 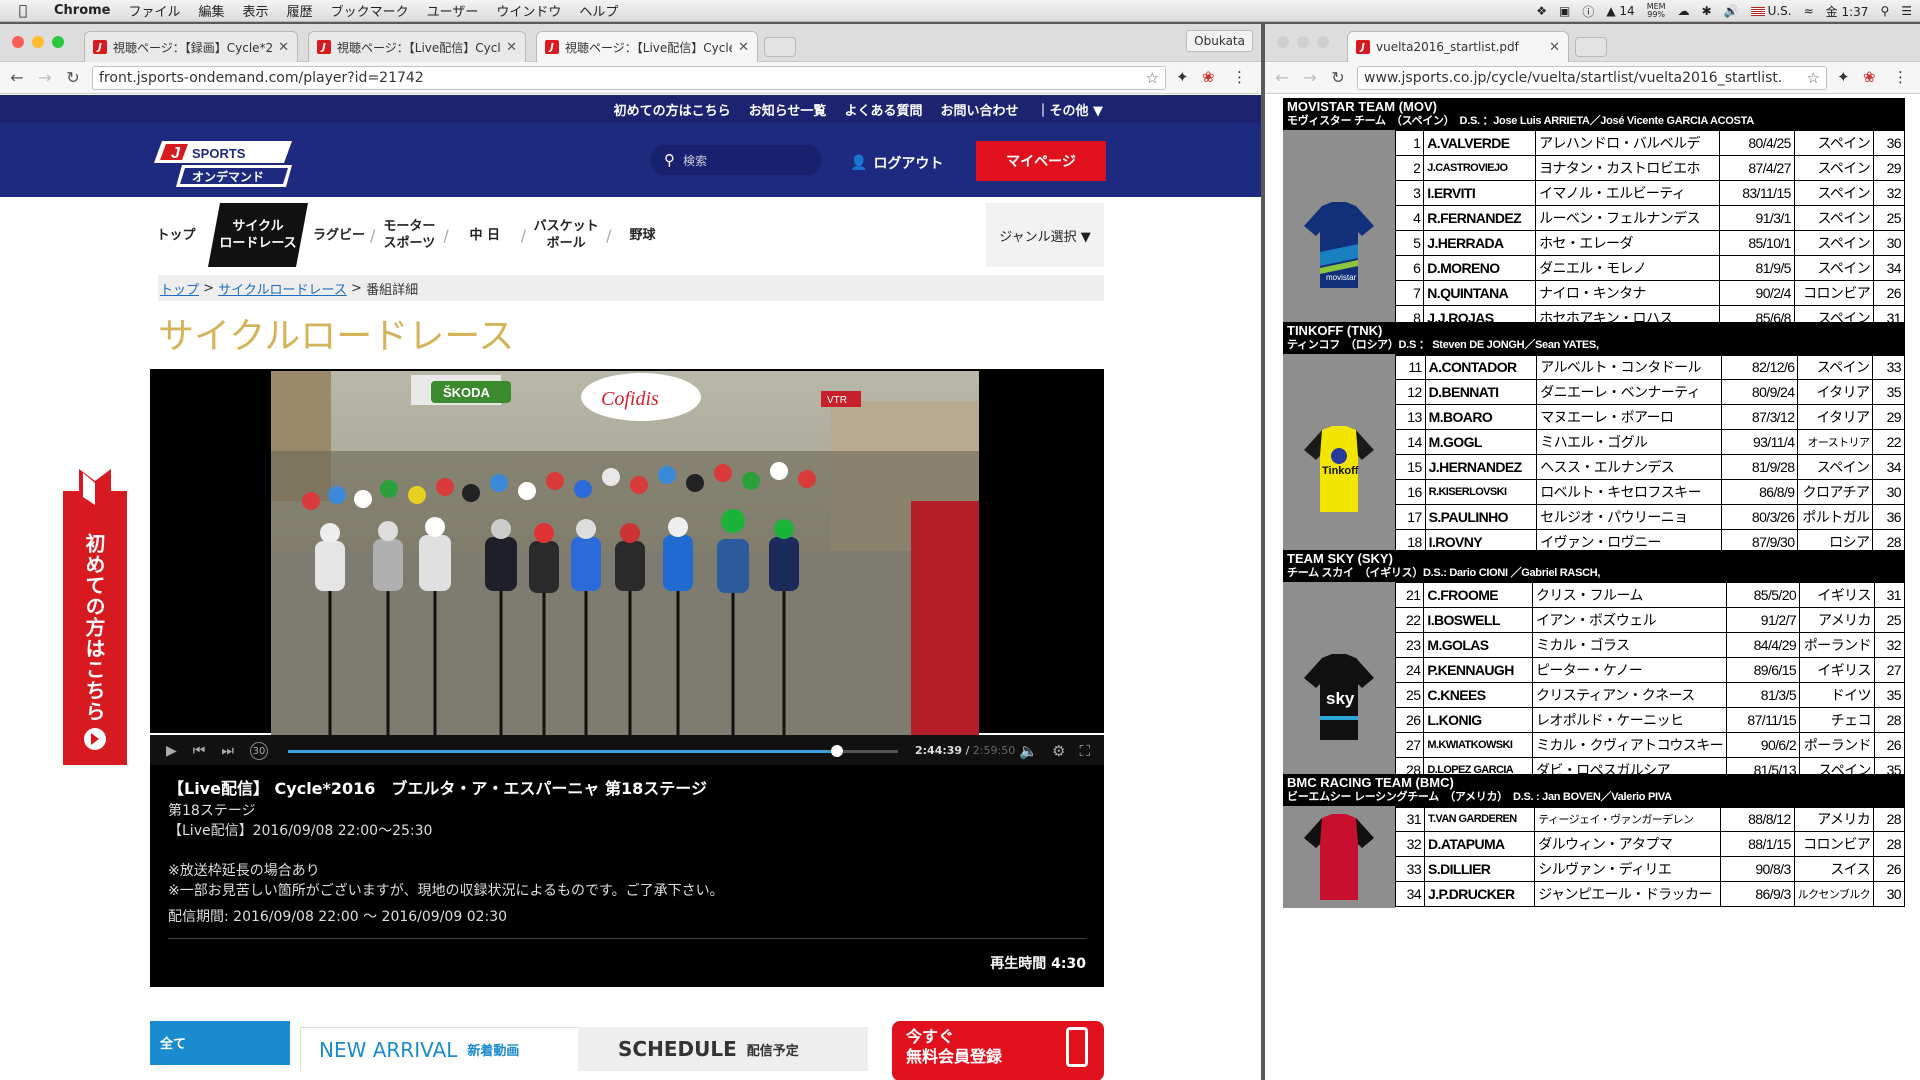 What do you see at coordinates (1480, 168) in the screenshot?
I see `rider-name: J.CASTROVIEJO` at bounding box center [1480, 168].